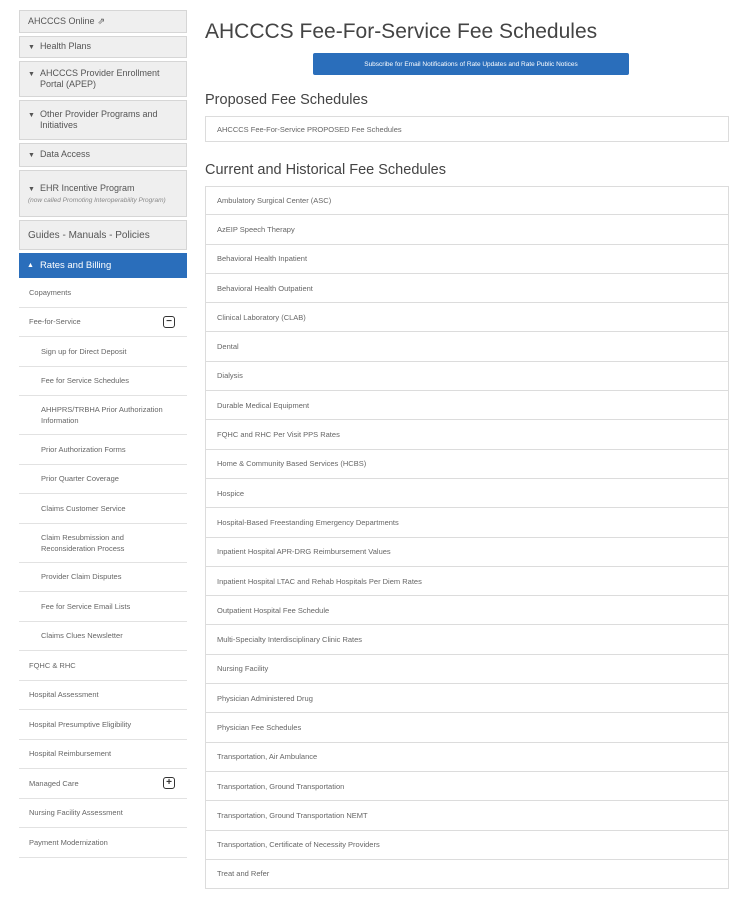  I want to click on sidebar-item-copayments: Copayments, so click(103, 293).